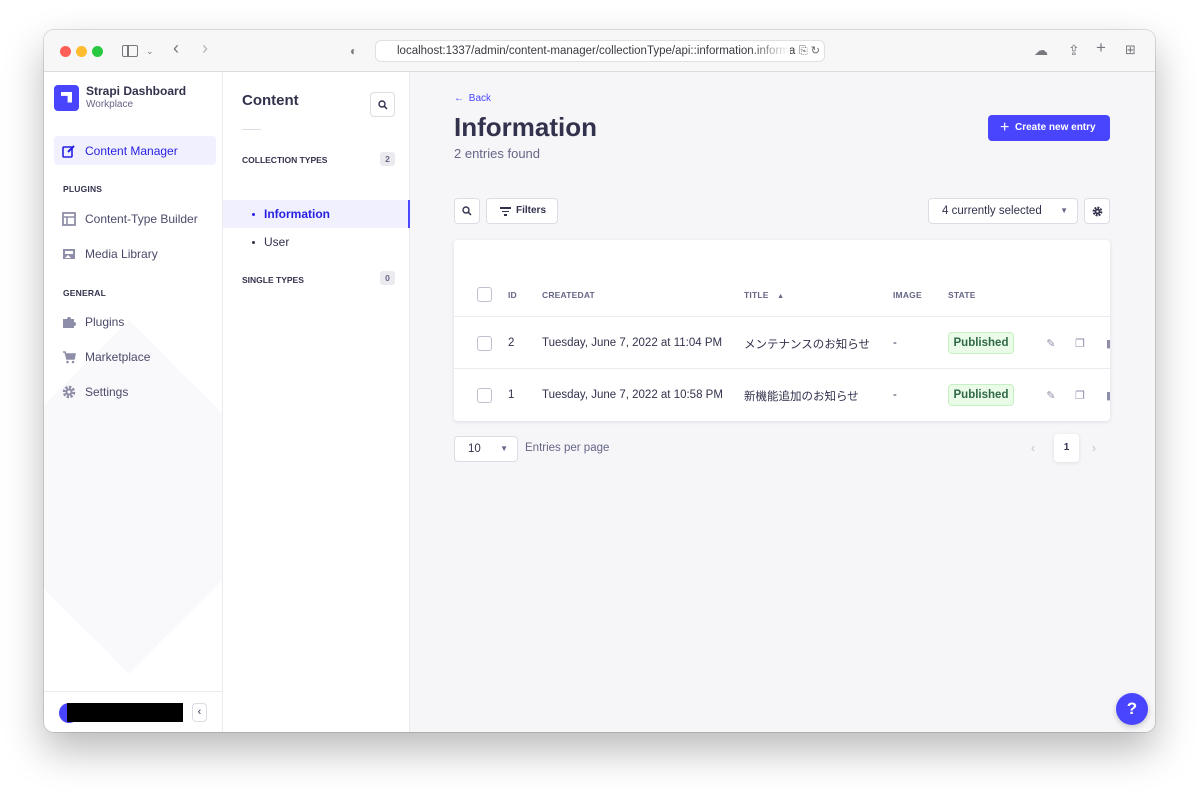  I want to click on nav-item-label: Marketplace, so click(118, 356).